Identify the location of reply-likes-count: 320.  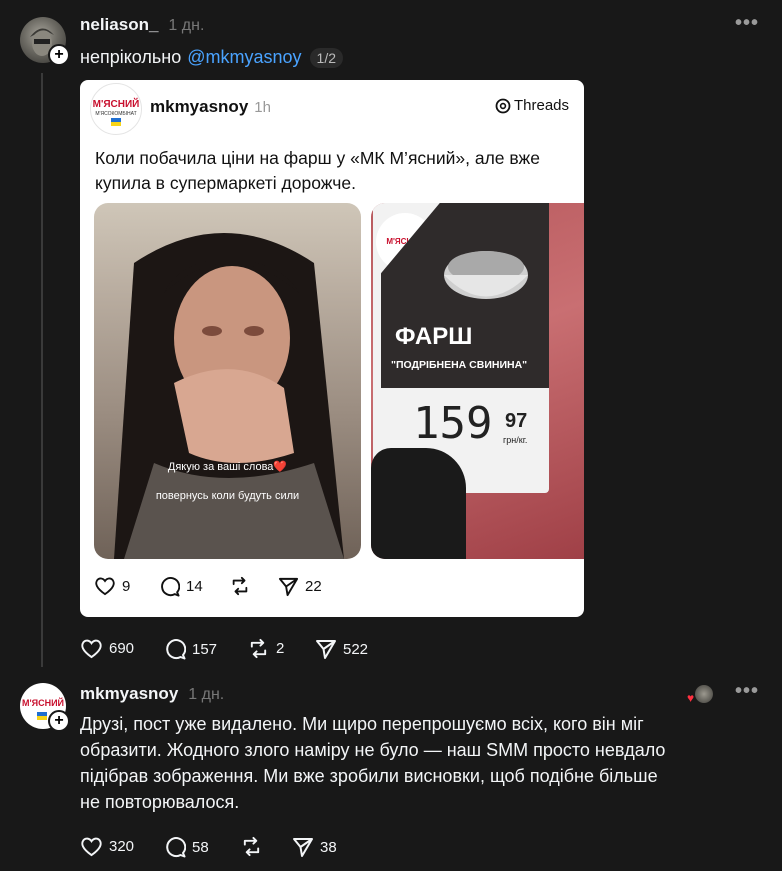
(122, 846).